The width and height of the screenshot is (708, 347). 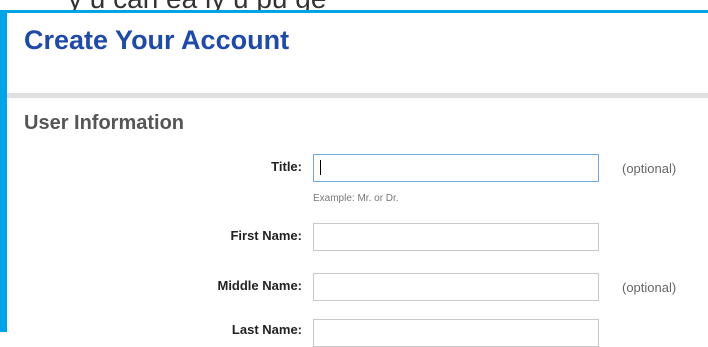 I want to click on first-name-input, so click(x=456, y=237).